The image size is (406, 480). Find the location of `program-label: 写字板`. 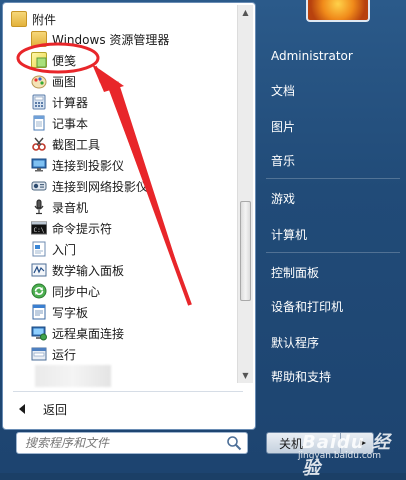

program-label: 写字板 is located at coordinates (70, 312).